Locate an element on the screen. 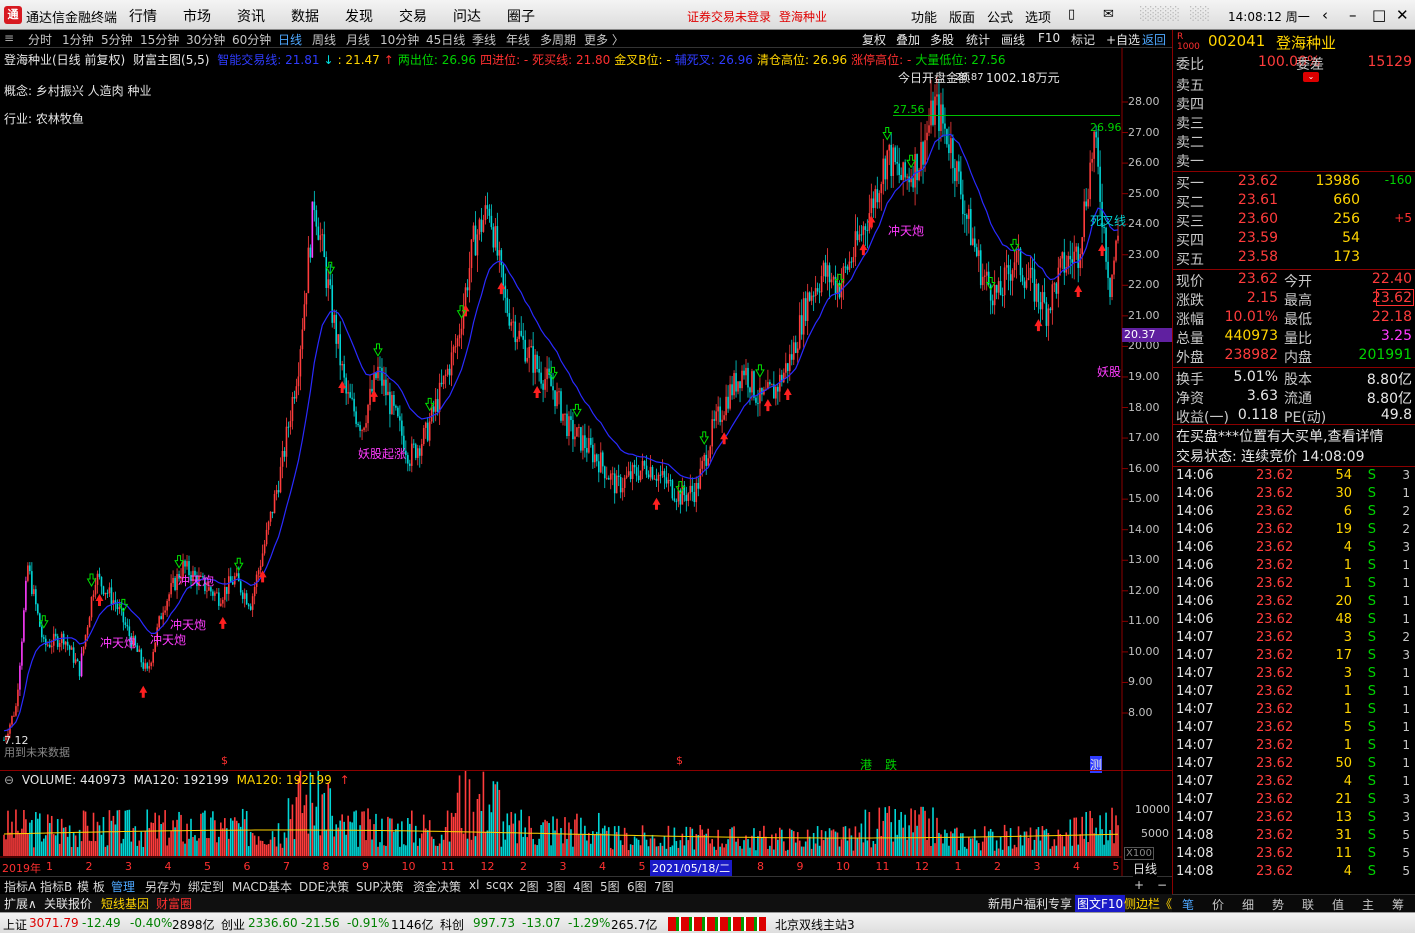  buy-level-row: 买三 23.60 256 +5 is located at coordinates (1295, 220).